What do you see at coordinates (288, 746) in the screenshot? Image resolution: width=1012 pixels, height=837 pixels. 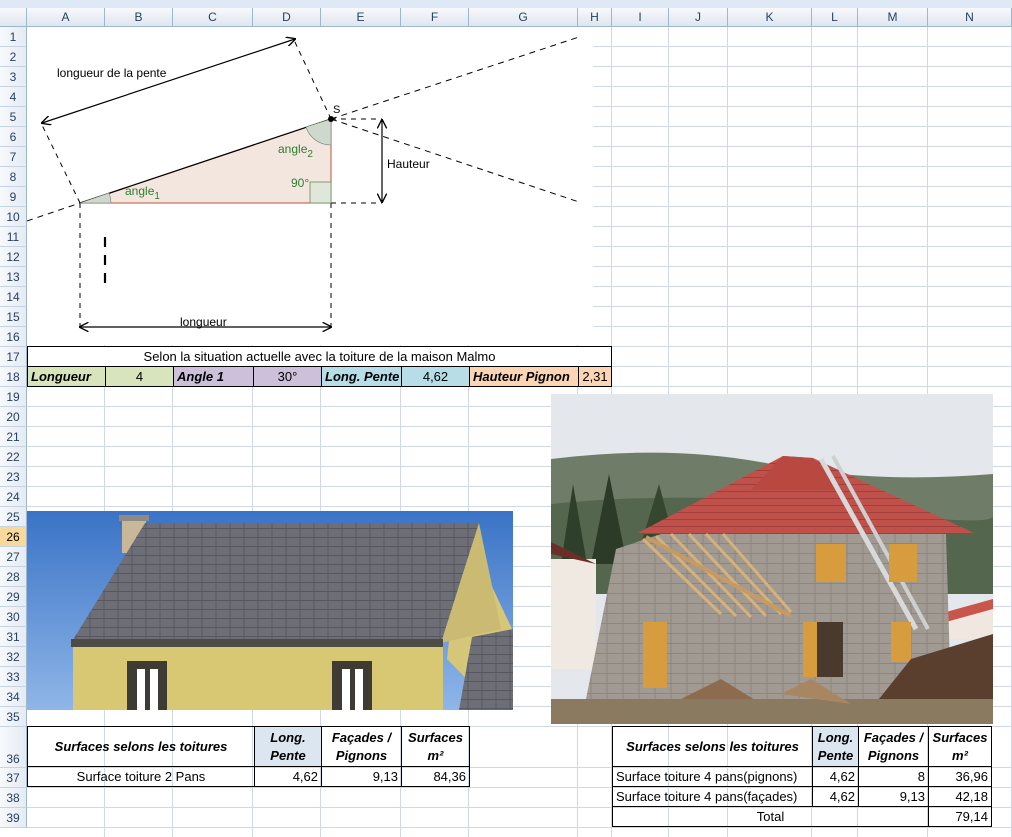 I see `left-table-header-pente: Long. Pente` at bounding box center [288, 746].